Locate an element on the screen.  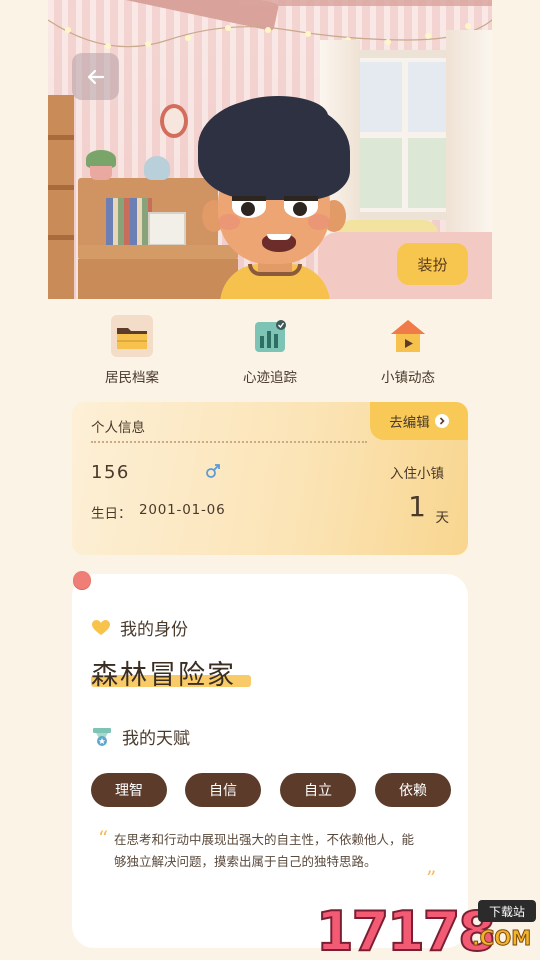
stay-label: 入住小镇 is located at coordinates (417, 474).